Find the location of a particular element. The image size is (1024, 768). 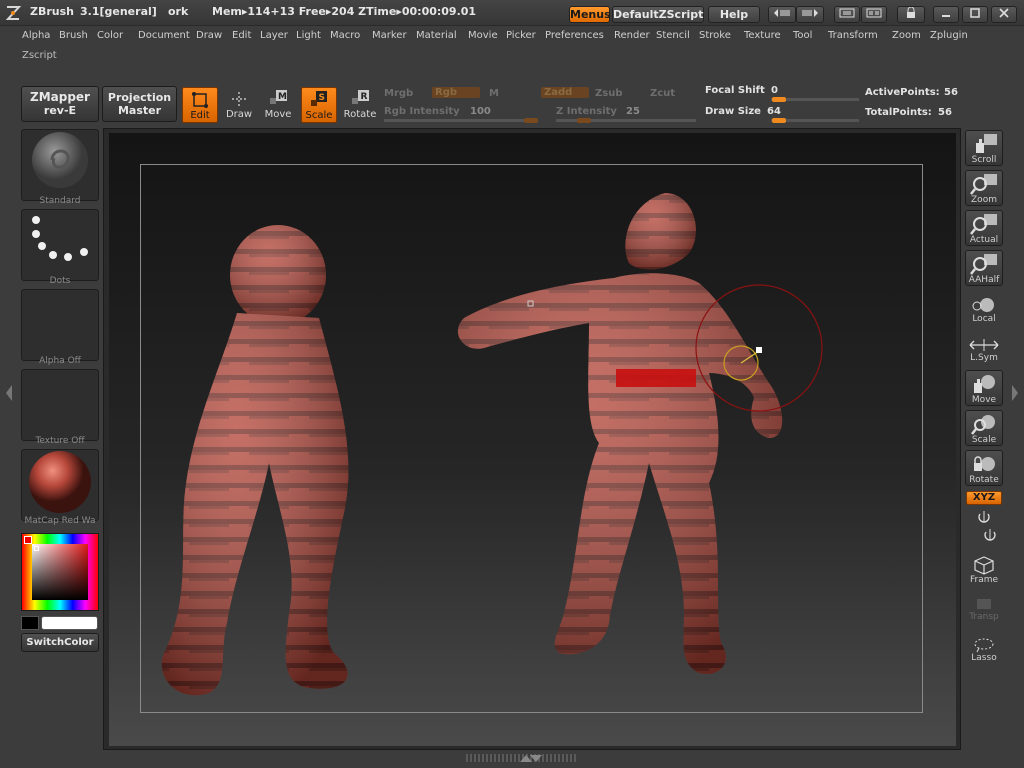

zoom-button: Zoom is located at coordinates (984, 188).